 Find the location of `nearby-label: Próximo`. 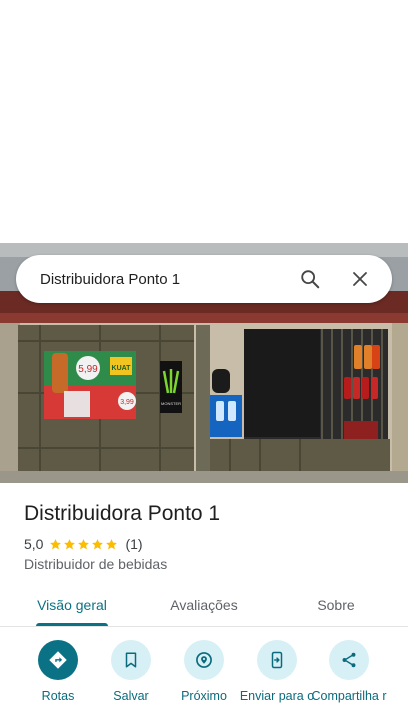

nearby-label: Próximo is located at coordinates (204, 696).